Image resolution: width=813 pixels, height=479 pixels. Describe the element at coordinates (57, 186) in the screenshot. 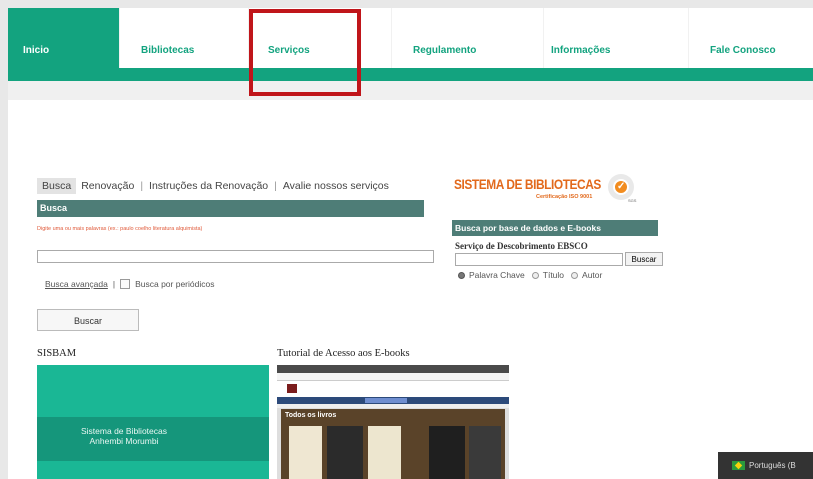

I see `tab-busca: Busca` at that location.